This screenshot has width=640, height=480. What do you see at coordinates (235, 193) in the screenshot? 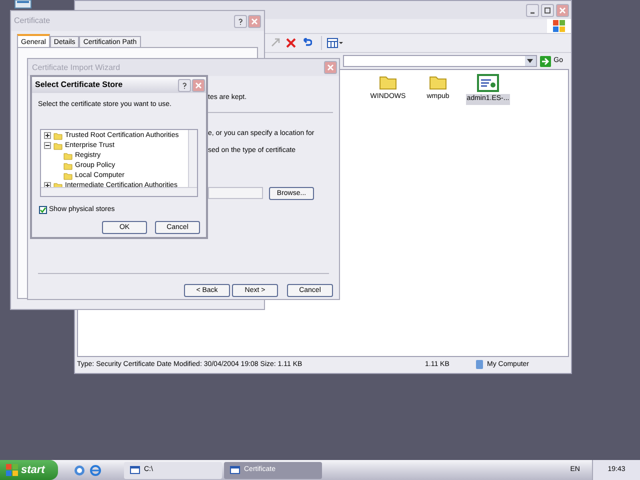
I see `file-field` at bounding box center [235, 193].